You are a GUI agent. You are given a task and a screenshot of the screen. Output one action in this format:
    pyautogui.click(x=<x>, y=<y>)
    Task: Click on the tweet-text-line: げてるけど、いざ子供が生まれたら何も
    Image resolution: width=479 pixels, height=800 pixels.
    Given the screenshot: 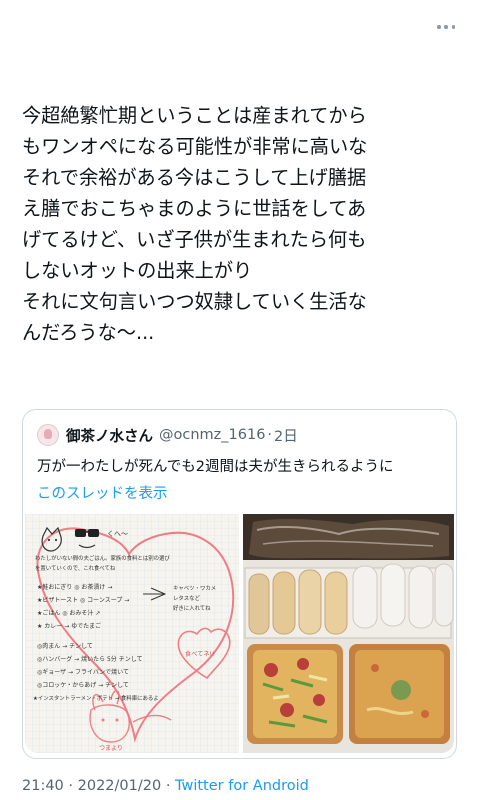 What is the action you would take?
    pyautogui.click(x=194, y=239)
    